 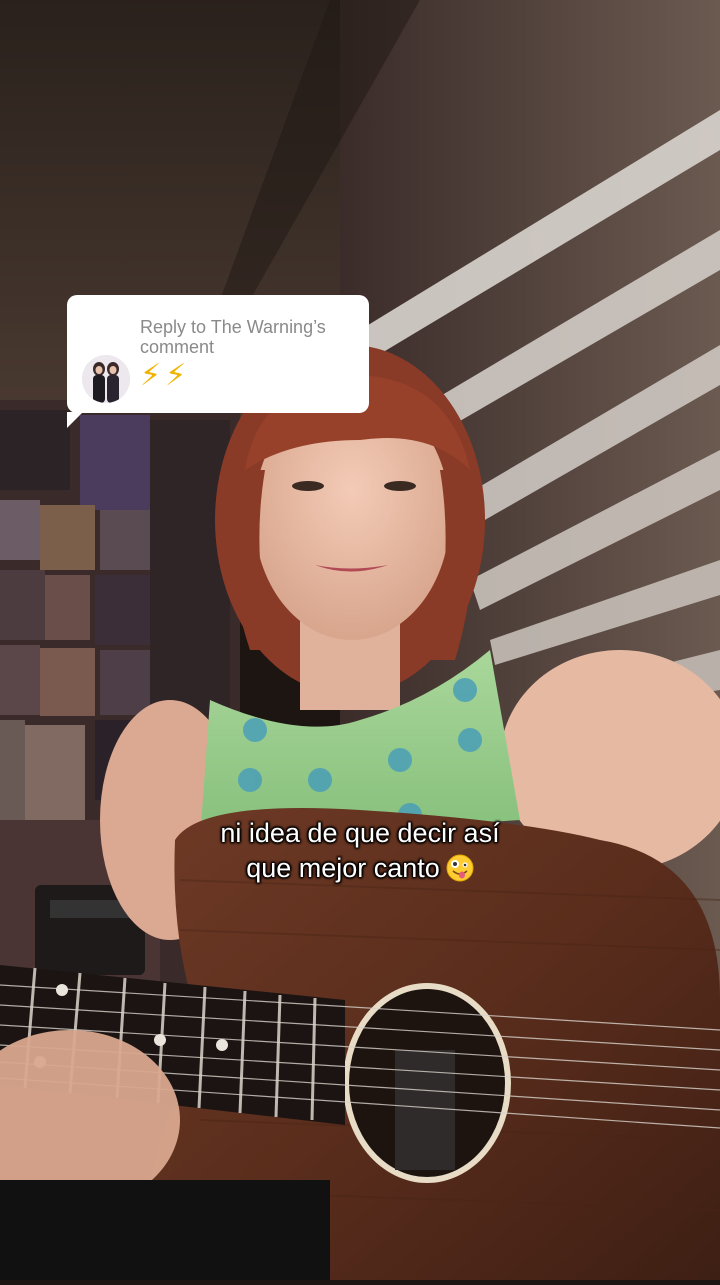 I want to click on reply-comment-card: Reply to The Warning’s comment ⚡⚡, so click(x=218, y=361).